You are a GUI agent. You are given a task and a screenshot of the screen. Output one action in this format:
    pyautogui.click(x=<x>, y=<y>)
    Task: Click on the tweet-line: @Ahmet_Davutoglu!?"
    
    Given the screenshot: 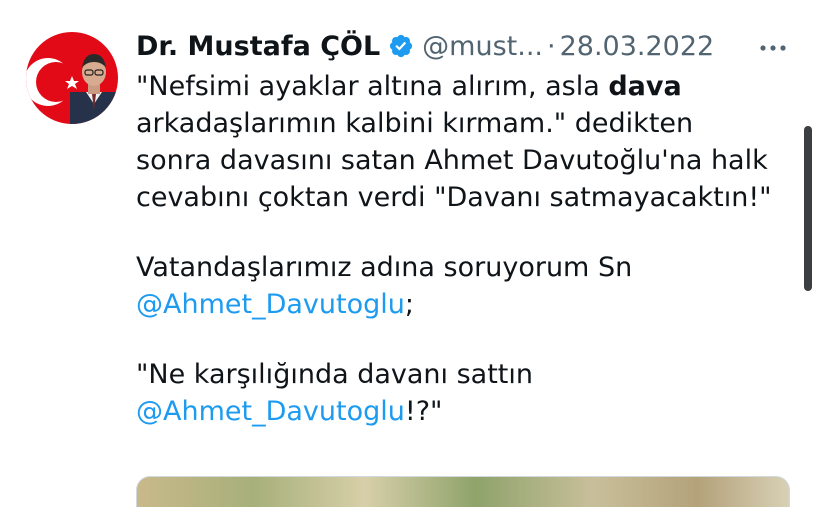 What is the action you would take?
    pyautogui.click(x=466, y=411)
    